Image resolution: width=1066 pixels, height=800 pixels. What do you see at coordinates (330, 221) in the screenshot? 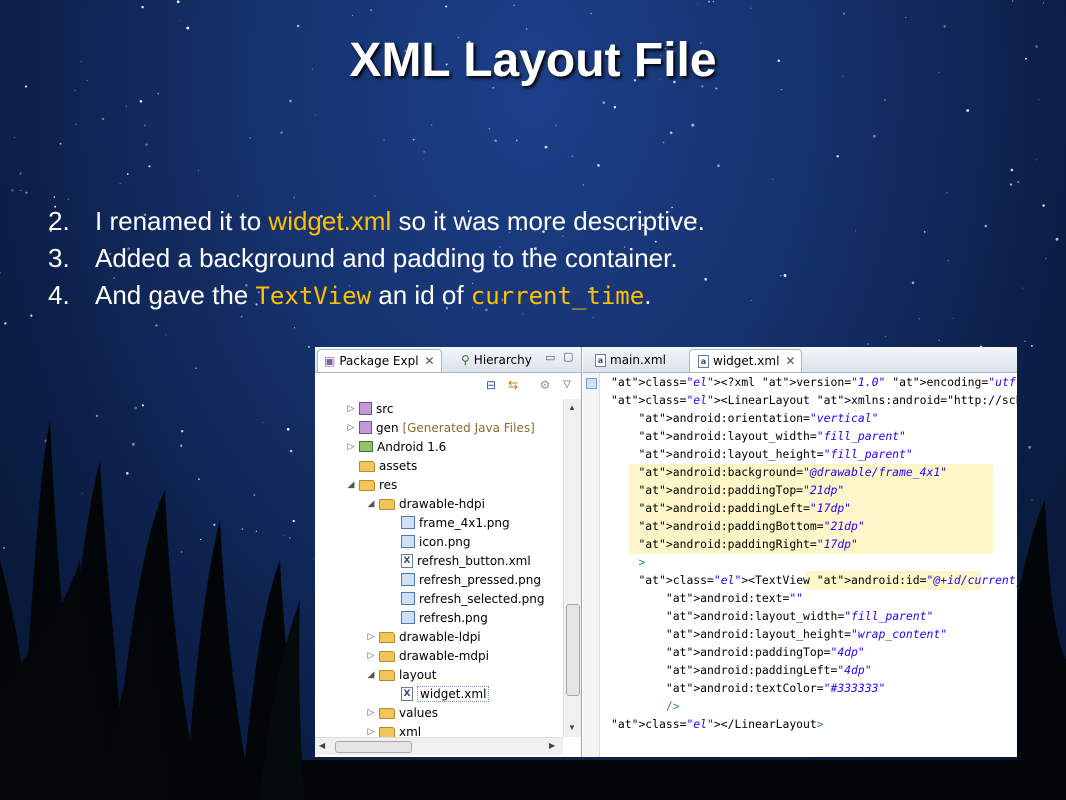
I see `filename-highlight: widget.xml` at bounding box center [330, 221].